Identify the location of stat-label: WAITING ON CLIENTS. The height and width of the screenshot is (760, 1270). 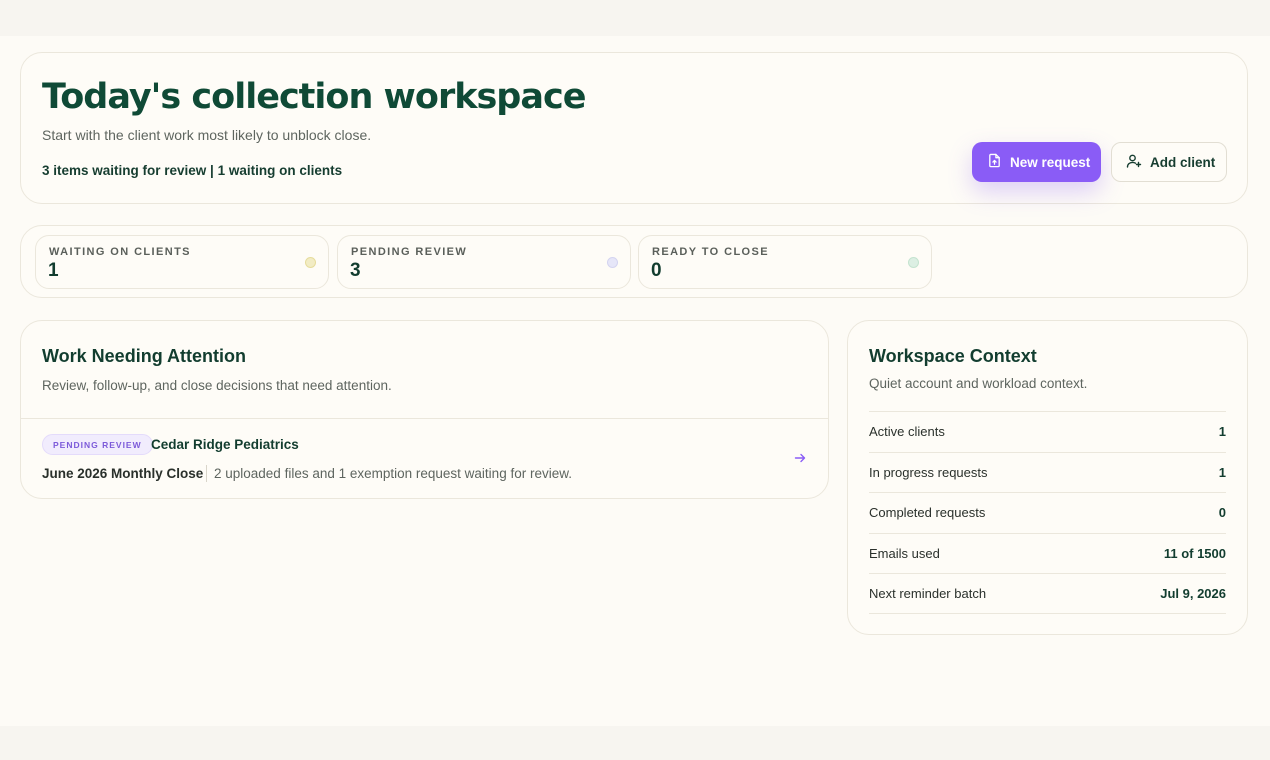
(120, 252).